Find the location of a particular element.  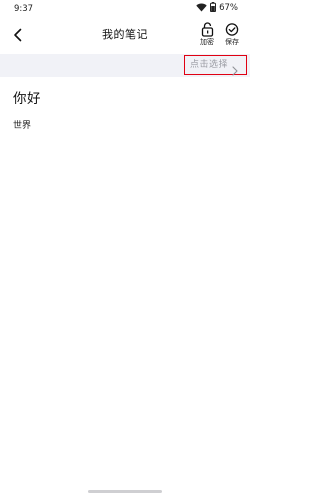

select-label: 点击选择 is located at coordinates (209, 65).